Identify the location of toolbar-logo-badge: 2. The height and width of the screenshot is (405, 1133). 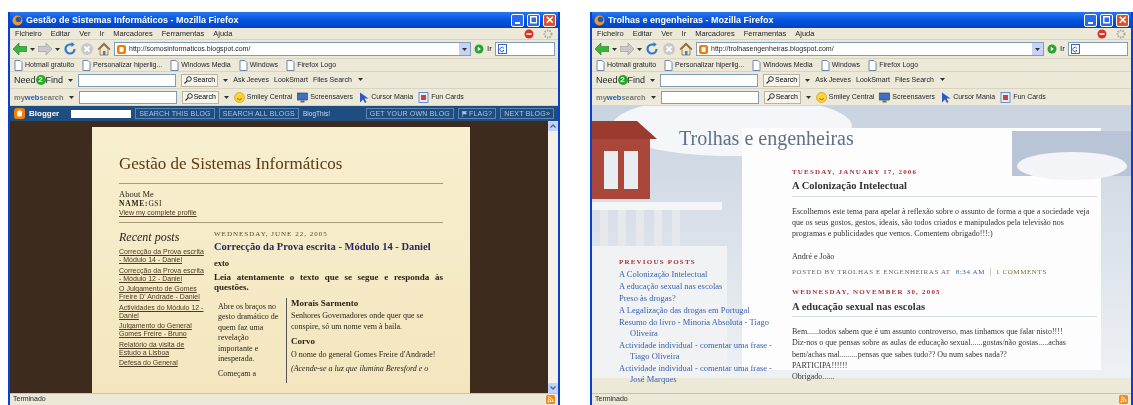
(40, 80).